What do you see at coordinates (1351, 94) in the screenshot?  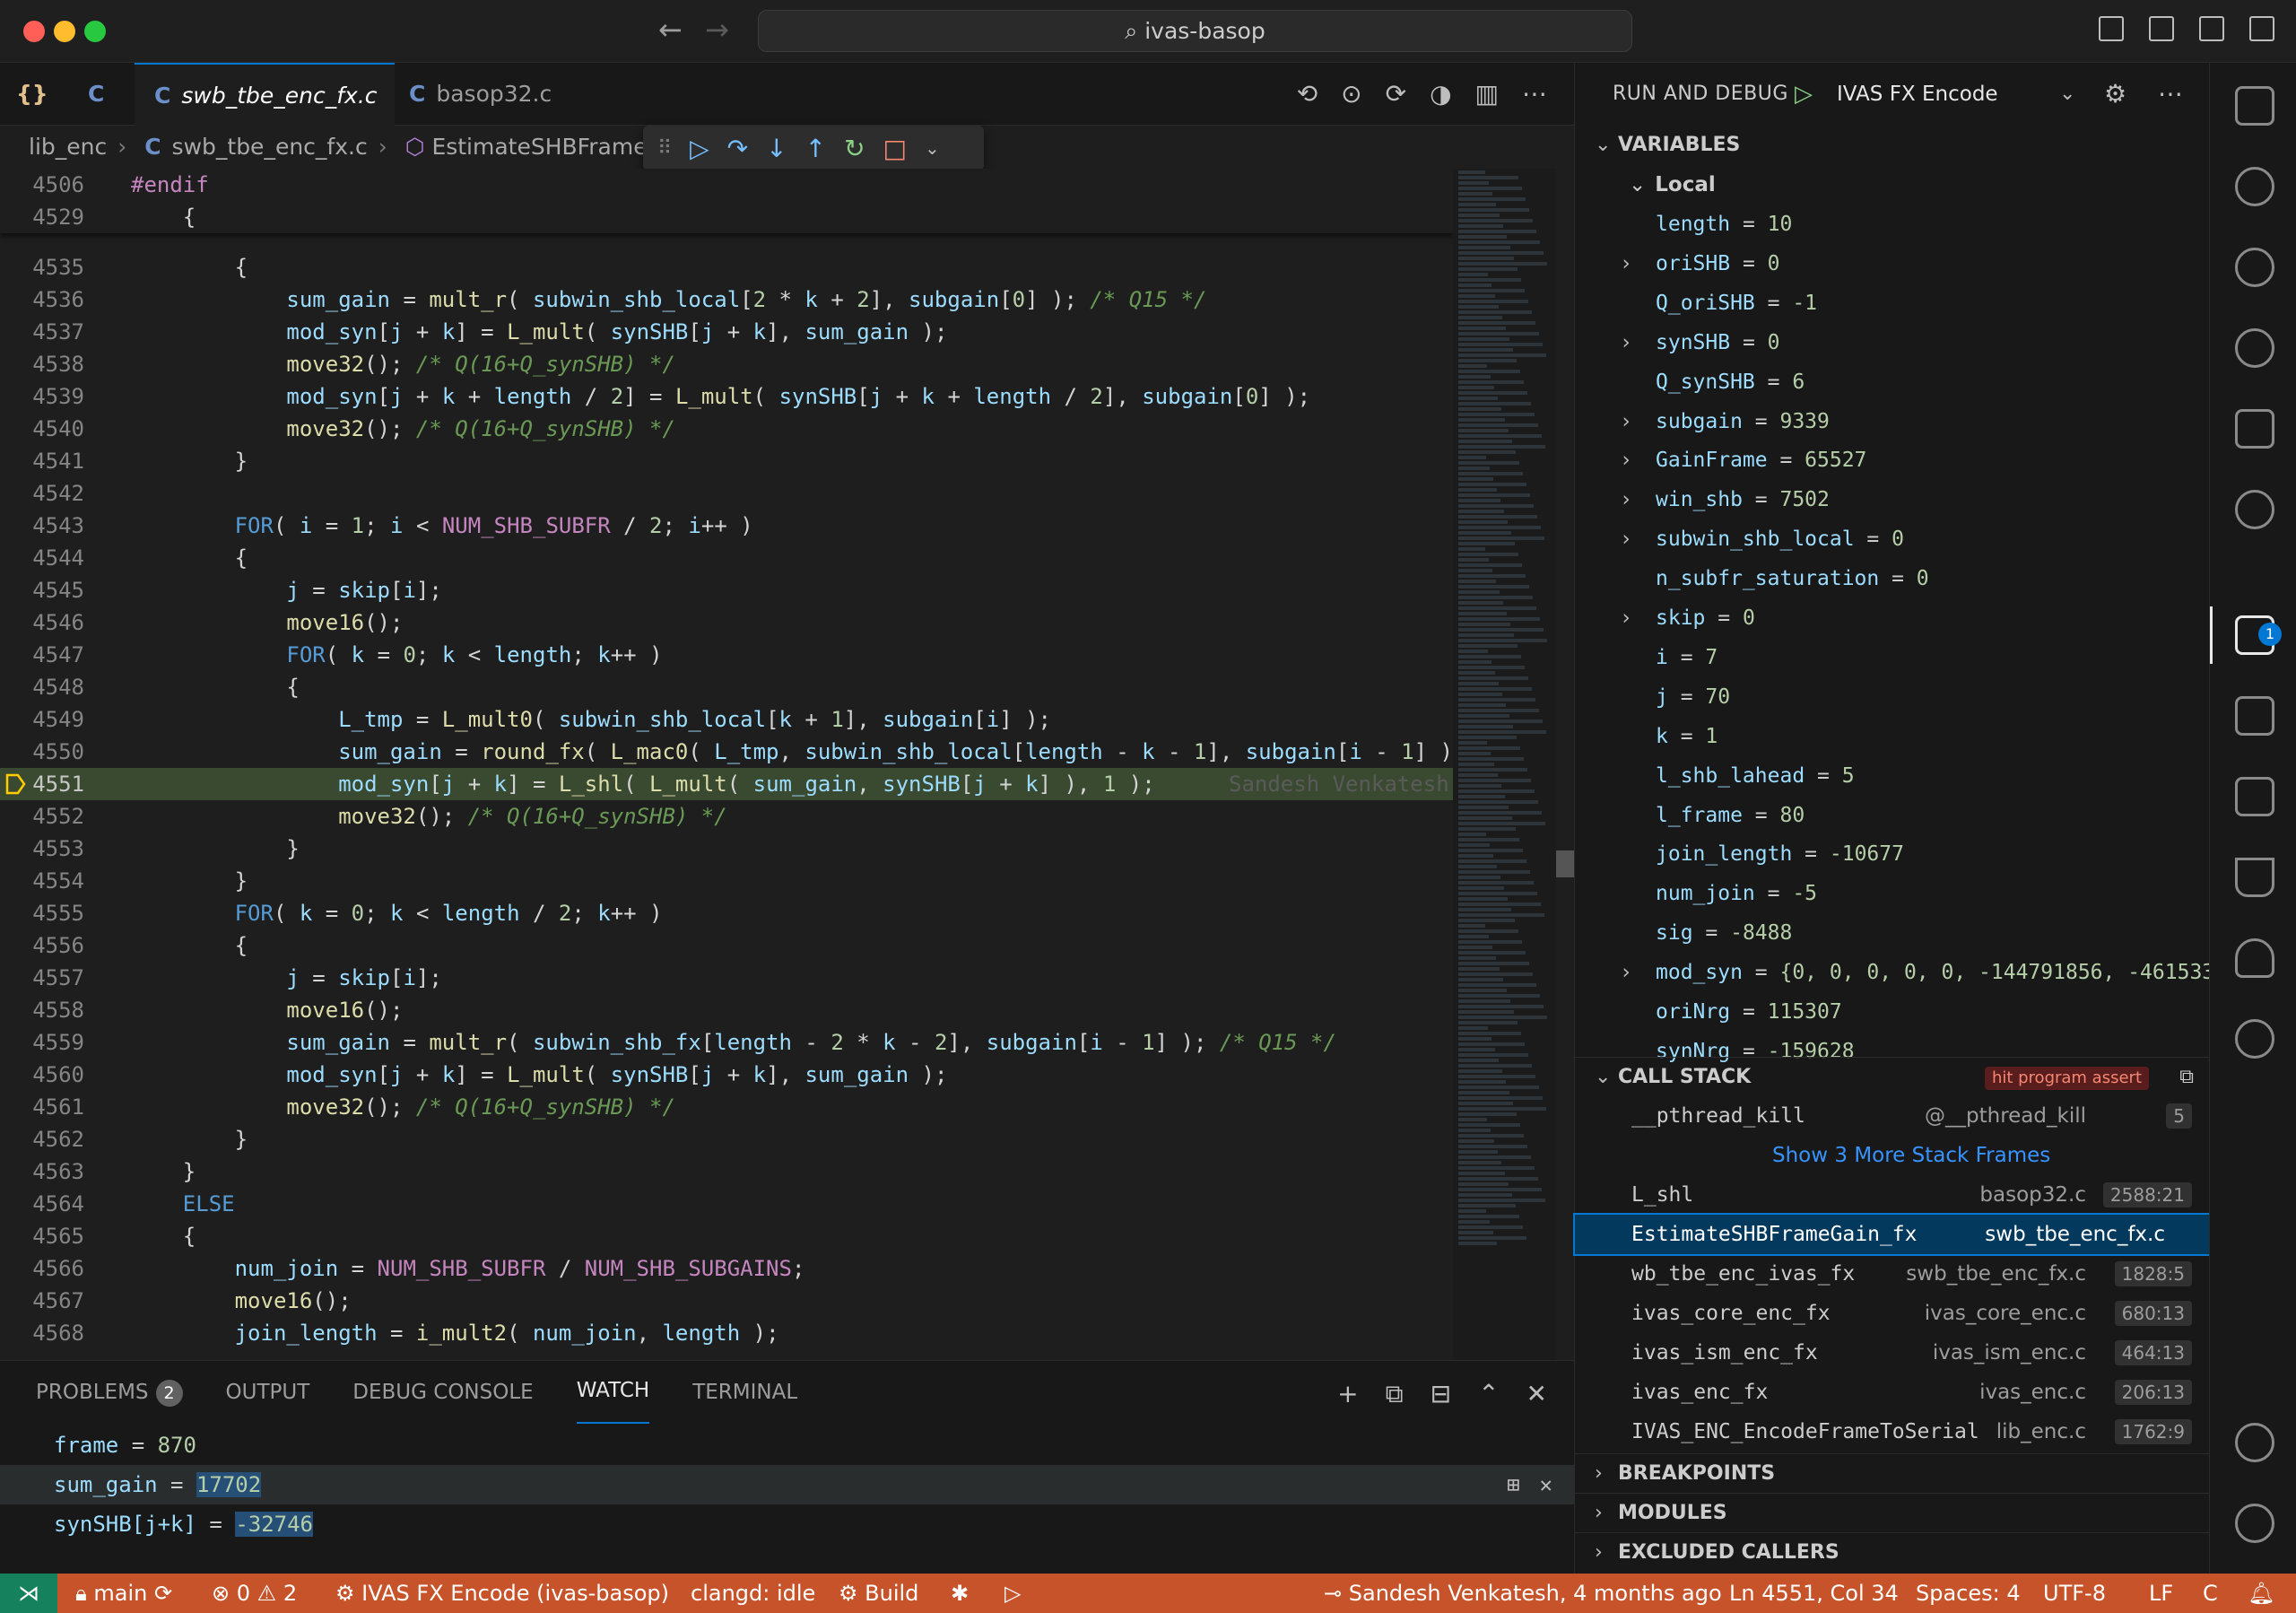 I see `source-control-icon: ⊙` at bounding box center [1351, 94].